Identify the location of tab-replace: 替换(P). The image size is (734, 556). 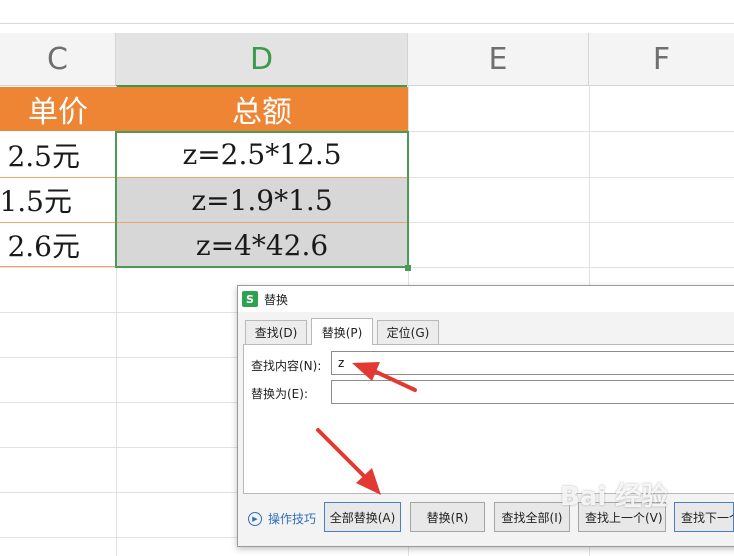
(342, 331).